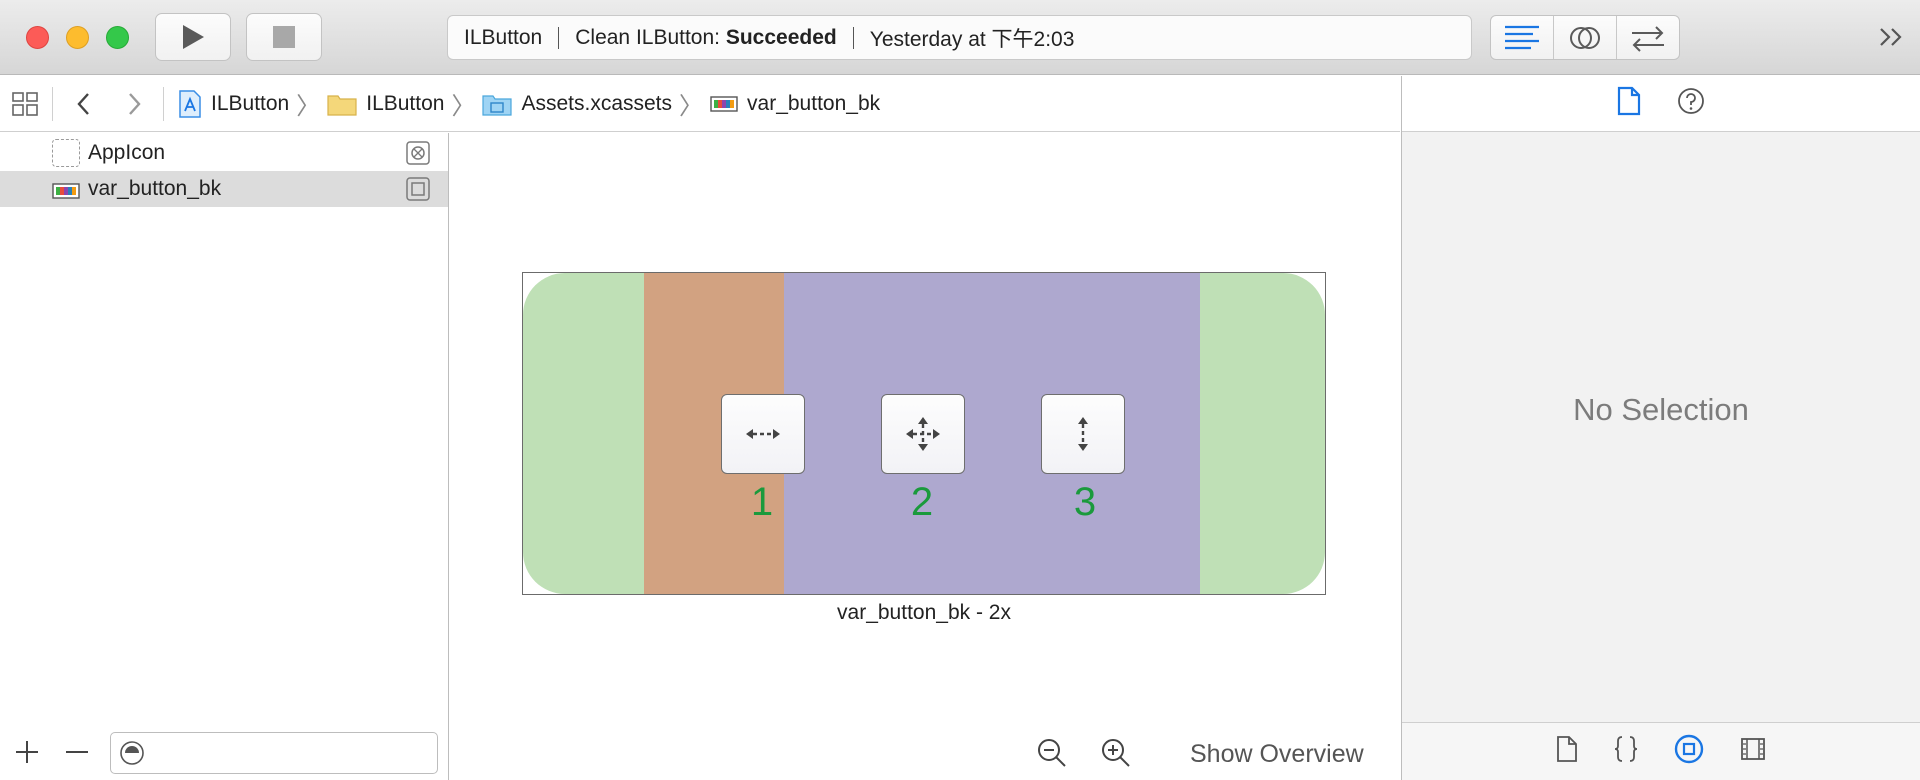 The image size is (1920, 780). I want to click on play-icon, so click(193, 37).